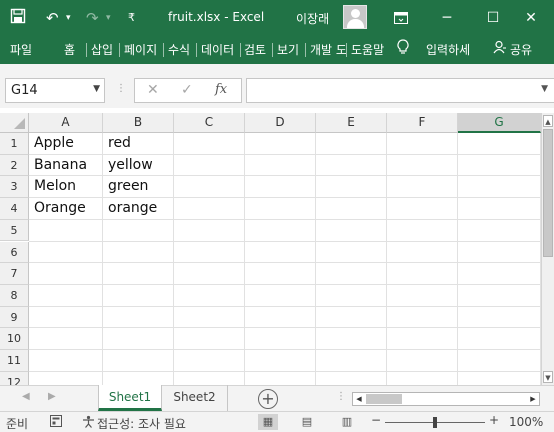 This screenshot has width=554, height=432. I want to click on share-icon, so click(500, 48).